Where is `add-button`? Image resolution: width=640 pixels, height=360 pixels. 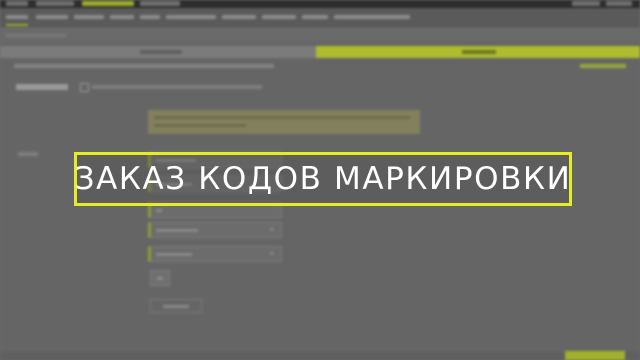
add-button is located at coordinates (160, 278).